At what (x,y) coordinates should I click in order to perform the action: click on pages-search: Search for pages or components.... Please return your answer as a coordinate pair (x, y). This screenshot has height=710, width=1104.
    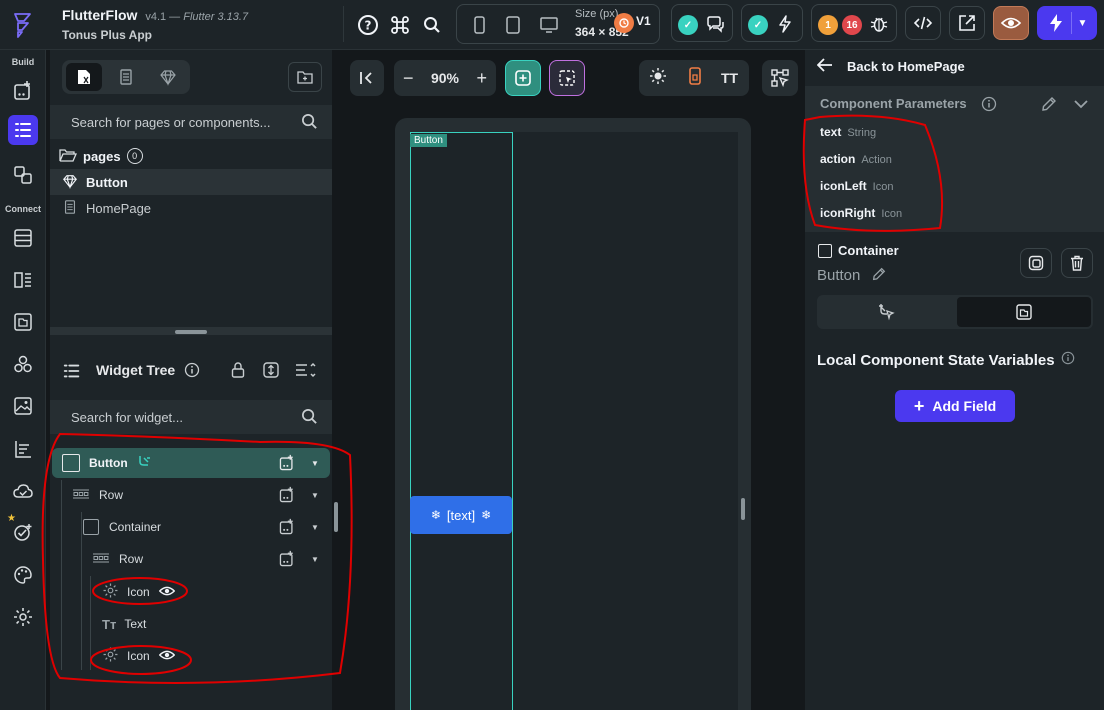
    Looking at the image, I should click on (191, 122).